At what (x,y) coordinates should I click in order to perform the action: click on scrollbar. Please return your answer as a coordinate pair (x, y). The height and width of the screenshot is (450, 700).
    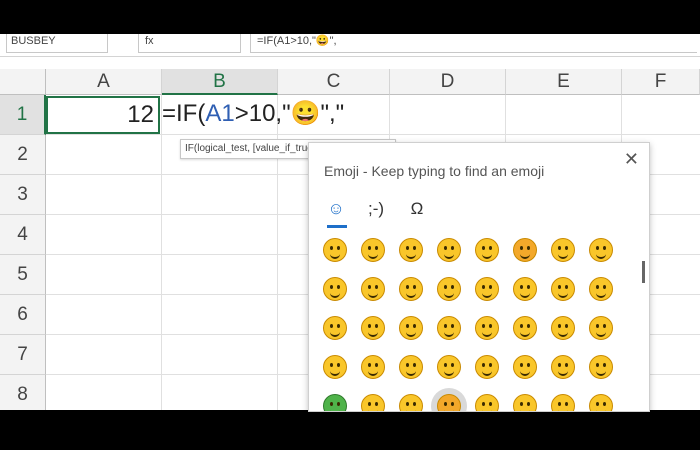
    Looking at the image, I should click on (643, 272).